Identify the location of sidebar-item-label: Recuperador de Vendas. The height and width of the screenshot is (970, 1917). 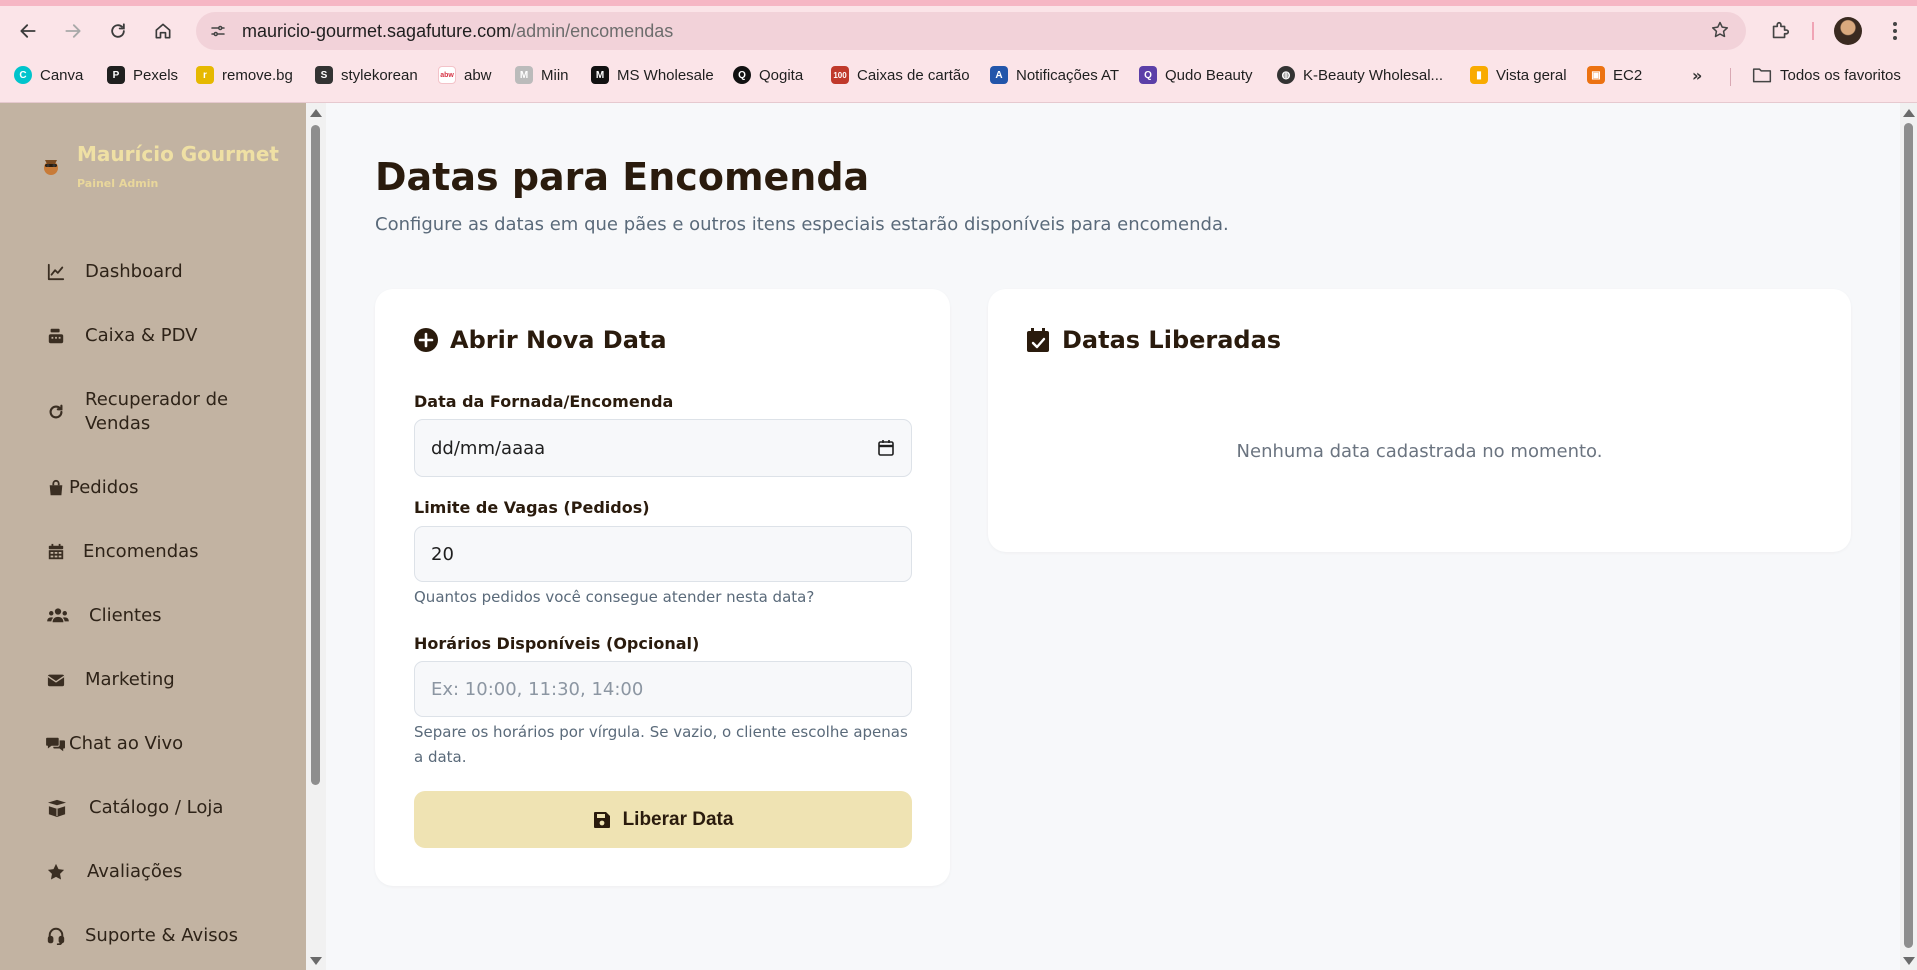
(157, 411).